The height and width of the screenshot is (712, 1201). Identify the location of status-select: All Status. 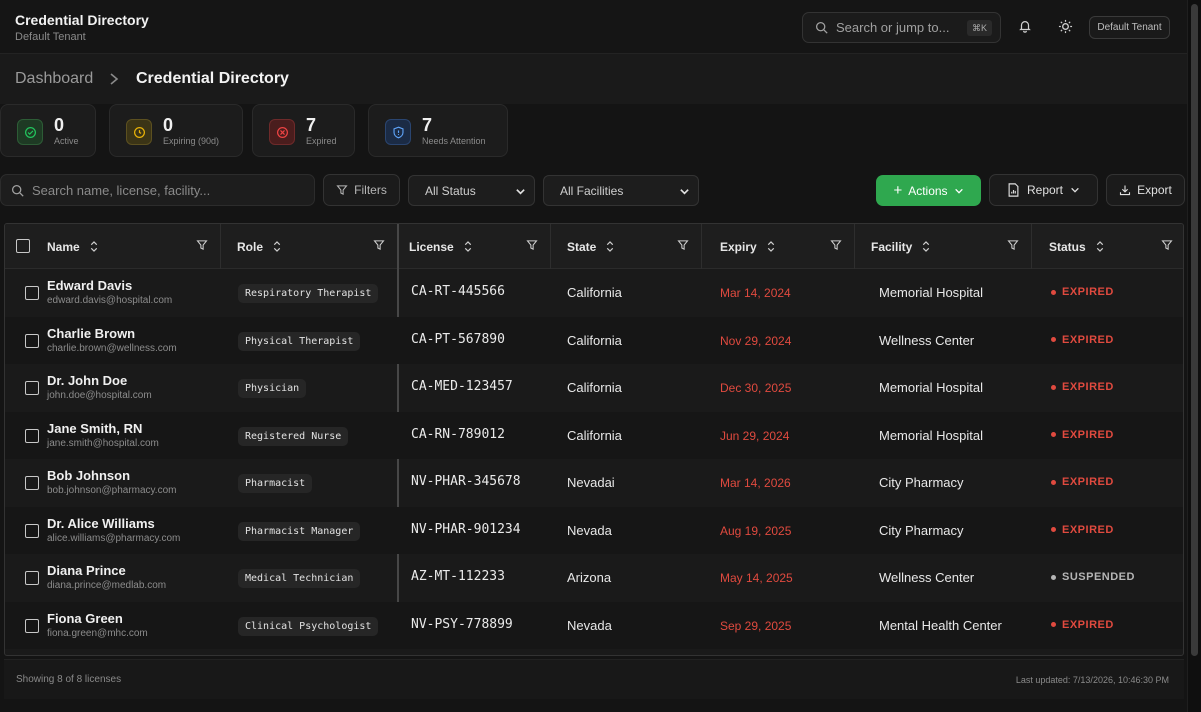
(471, 190).